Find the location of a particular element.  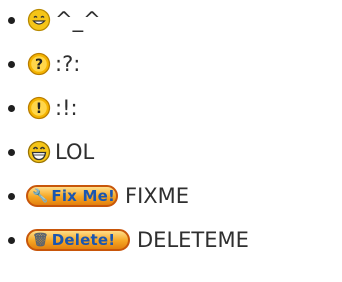

question-glyph: ? is located at coordinates (39, 65).